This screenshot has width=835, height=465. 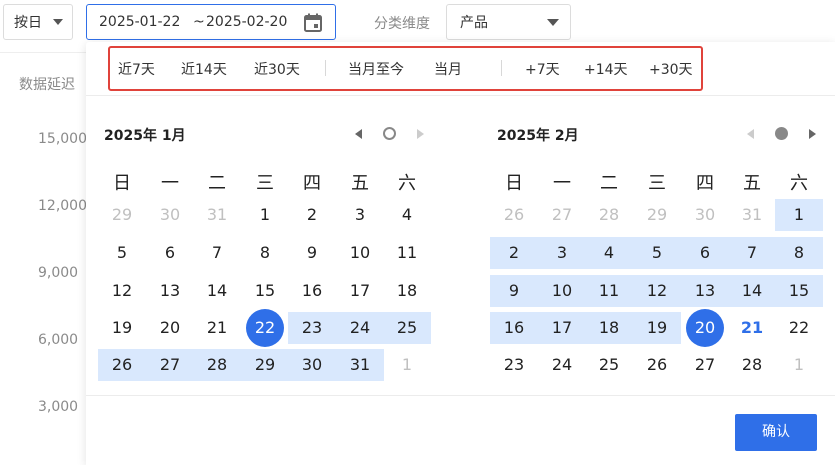 I want to click on category-label: 分类维度, so click(x=402, y=24).